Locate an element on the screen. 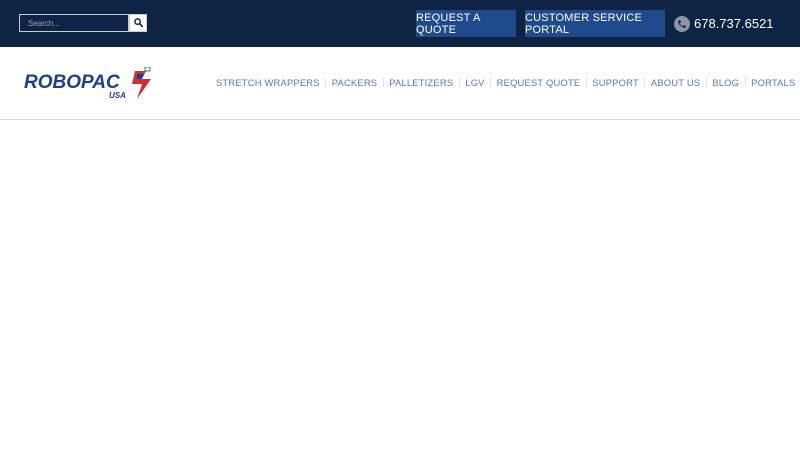  robopac-logo: ROBOPAC USA is located at coordinates (90, 83).